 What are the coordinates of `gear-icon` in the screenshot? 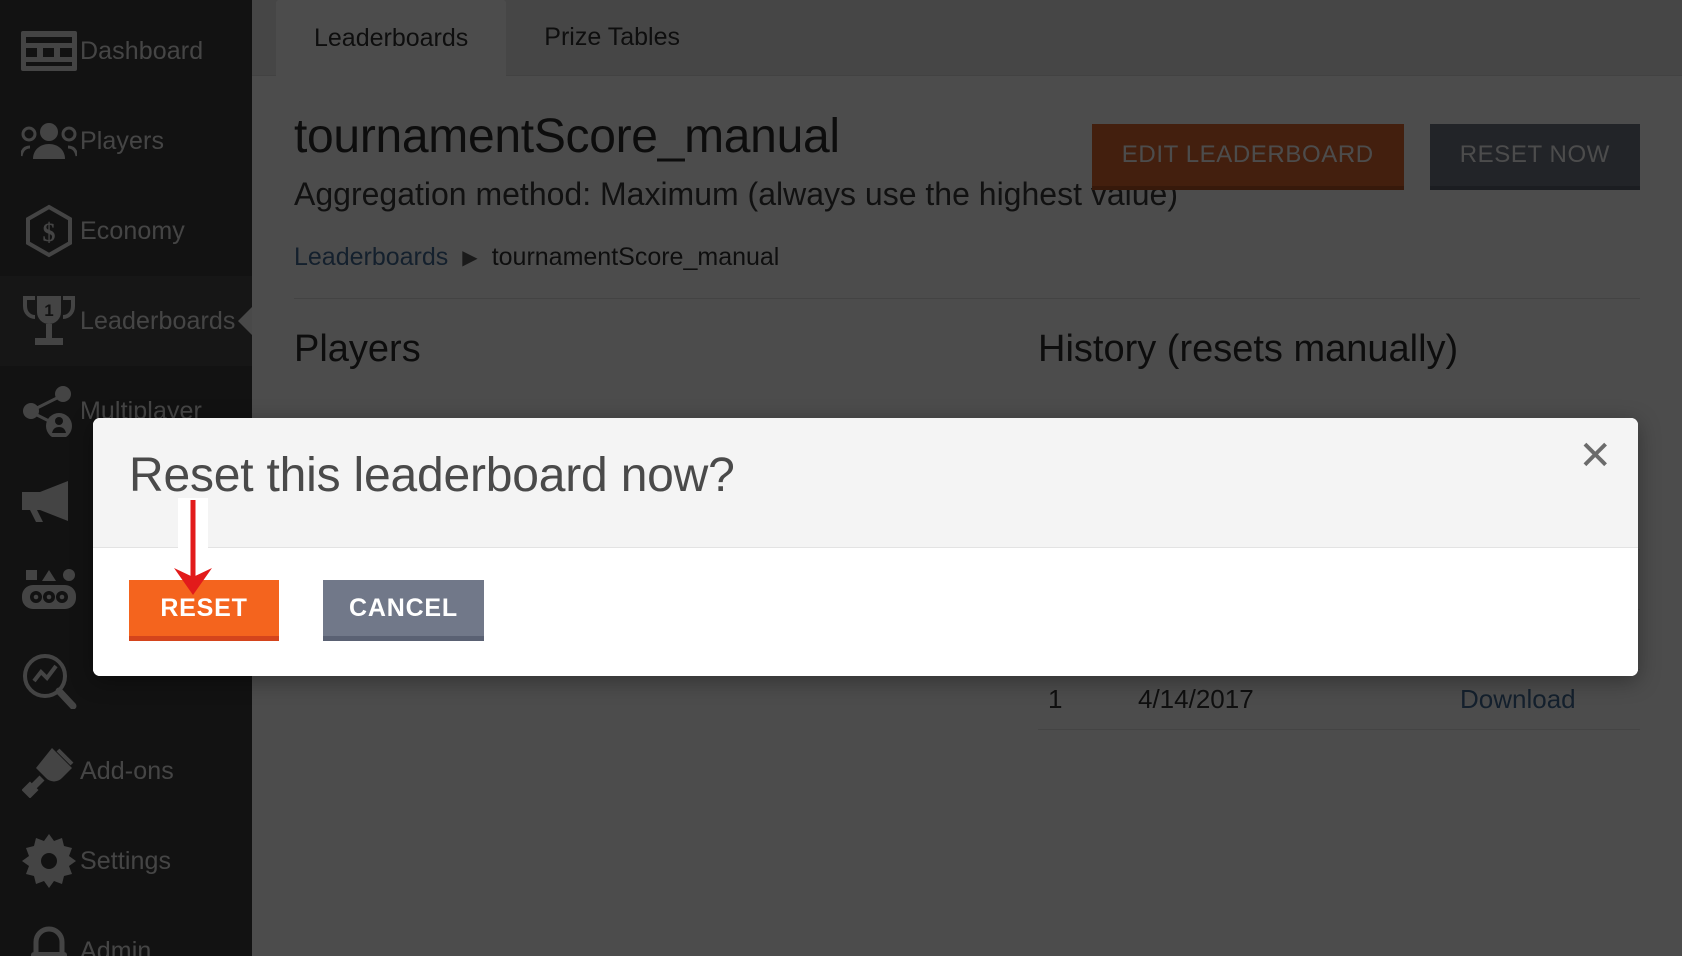 It's located at (49, 861).